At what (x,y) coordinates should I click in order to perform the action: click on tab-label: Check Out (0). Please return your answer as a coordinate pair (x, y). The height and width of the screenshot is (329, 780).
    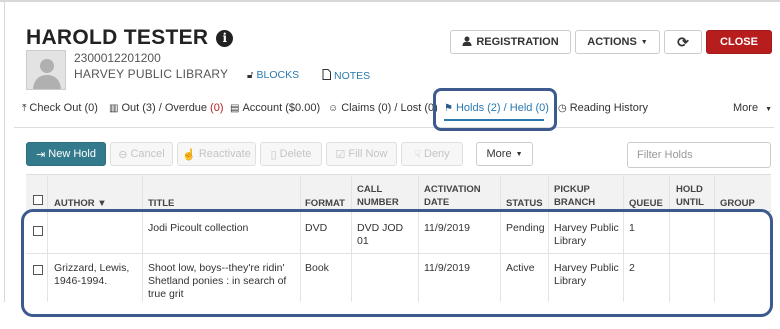
    Looking at the image, I should click on (63, 108).